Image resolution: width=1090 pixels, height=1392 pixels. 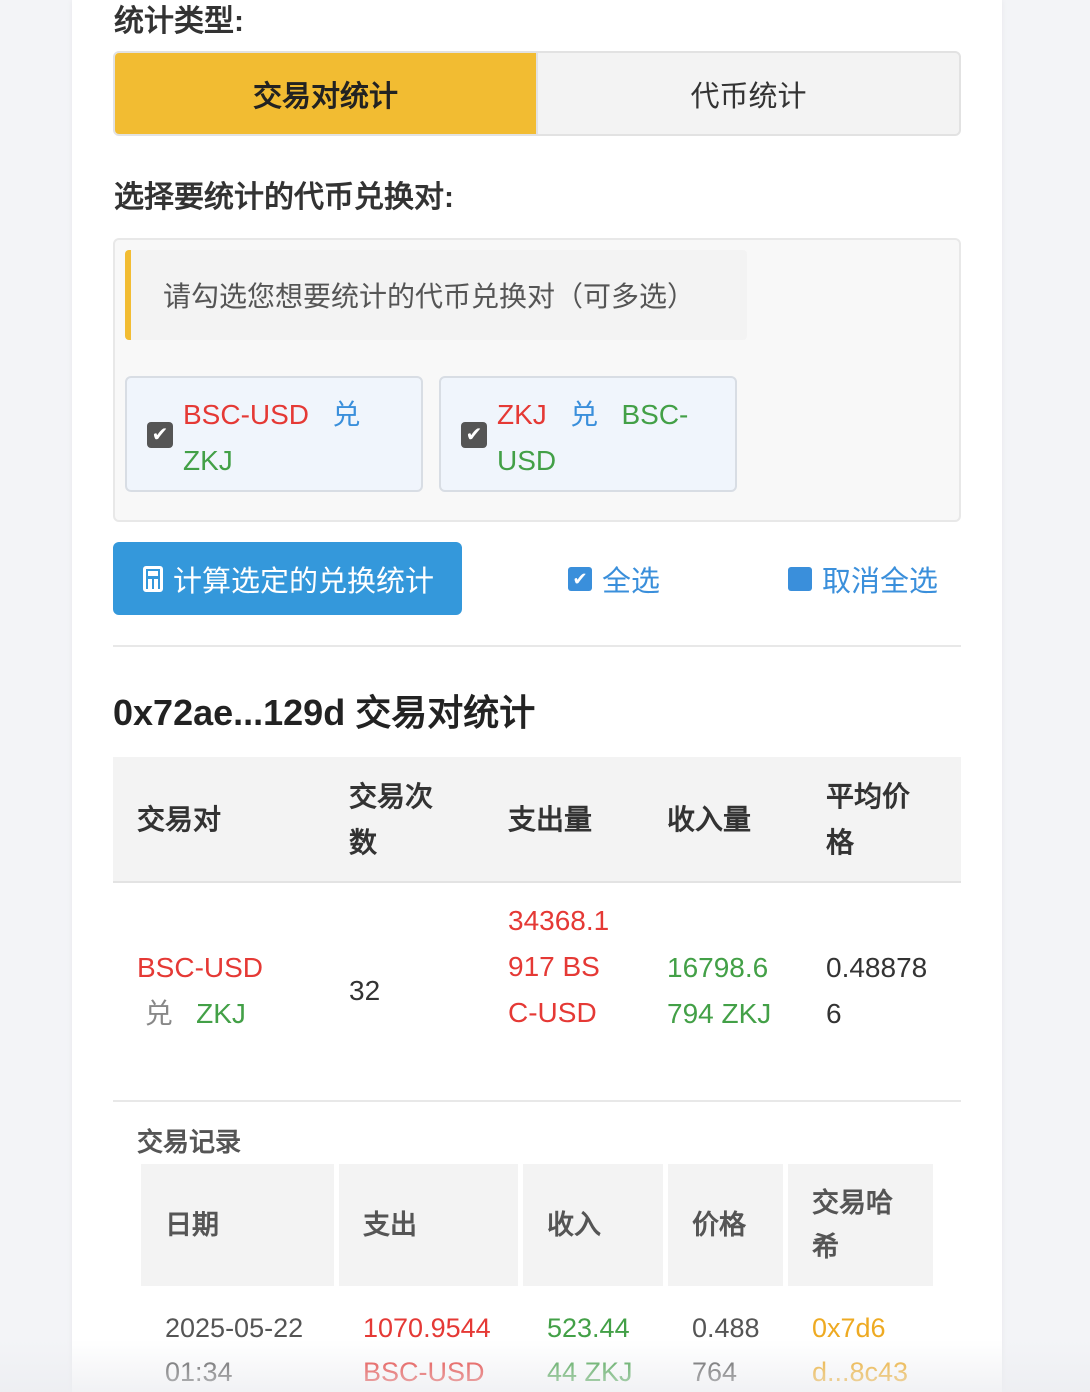 I want to click on rec-th-date: 日期, so click(x=192, y=1225).